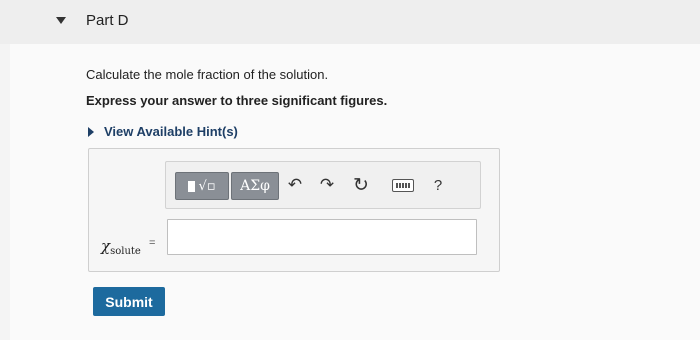 The height and width of the screenshot is (340, 700). I want to click on sqrt-template-icon: √▫, so click(207, 186).